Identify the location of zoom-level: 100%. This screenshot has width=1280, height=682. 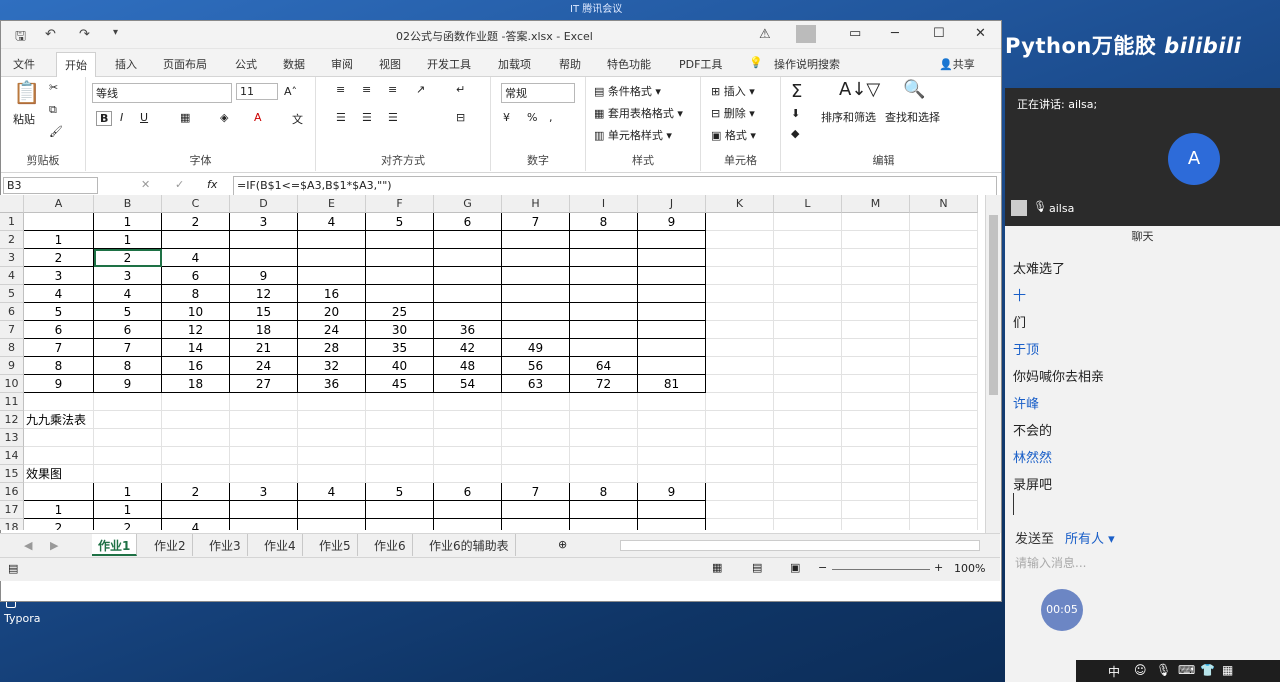
(969, 568).